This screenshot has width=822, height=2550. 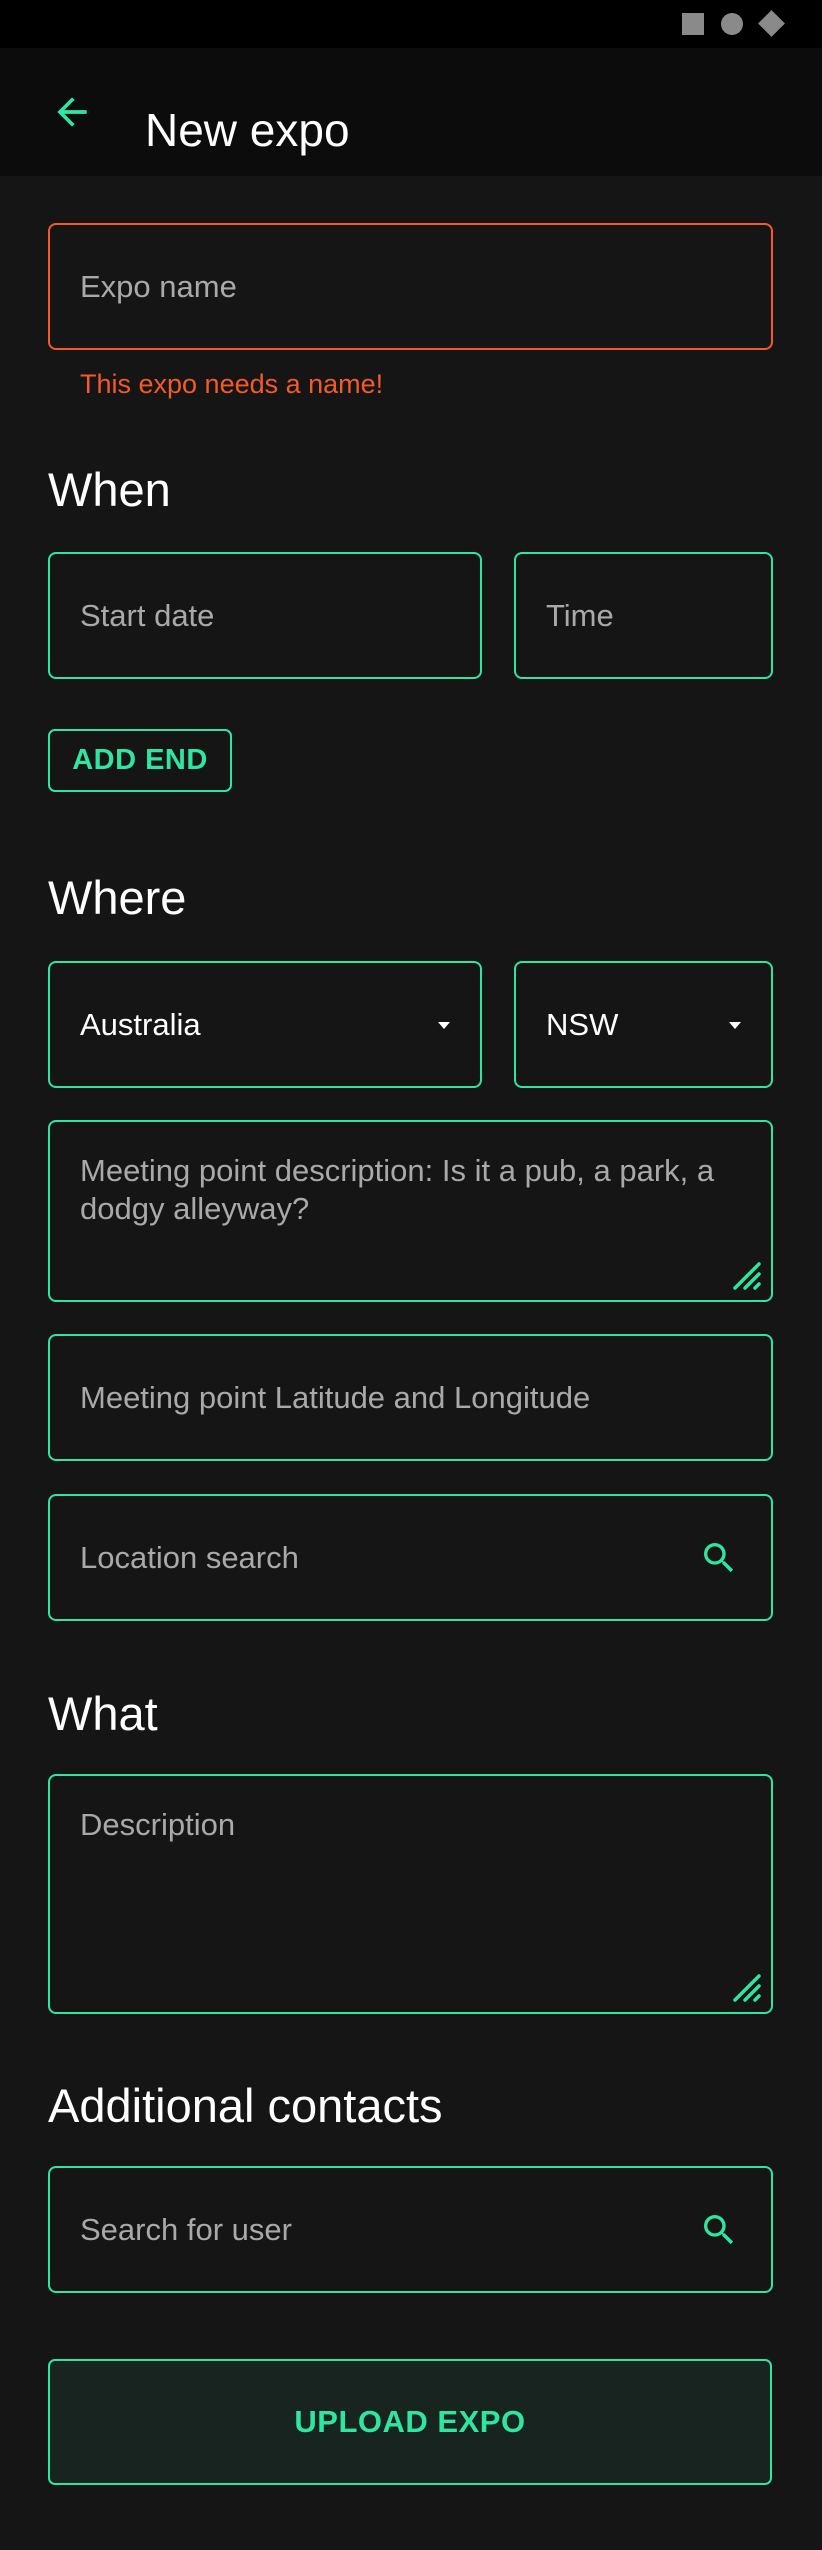 What do you see at coordinates (232, 384) in the screenshot?
I see `expo-name-error: This expo needs a name!` at bounding box center [232, 384].